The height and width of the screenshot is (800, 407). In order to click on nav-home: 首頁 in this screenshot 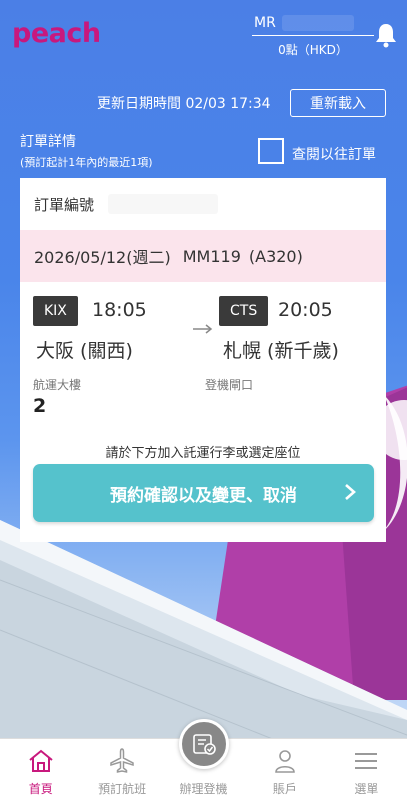, I will do `click(40, 769)`.